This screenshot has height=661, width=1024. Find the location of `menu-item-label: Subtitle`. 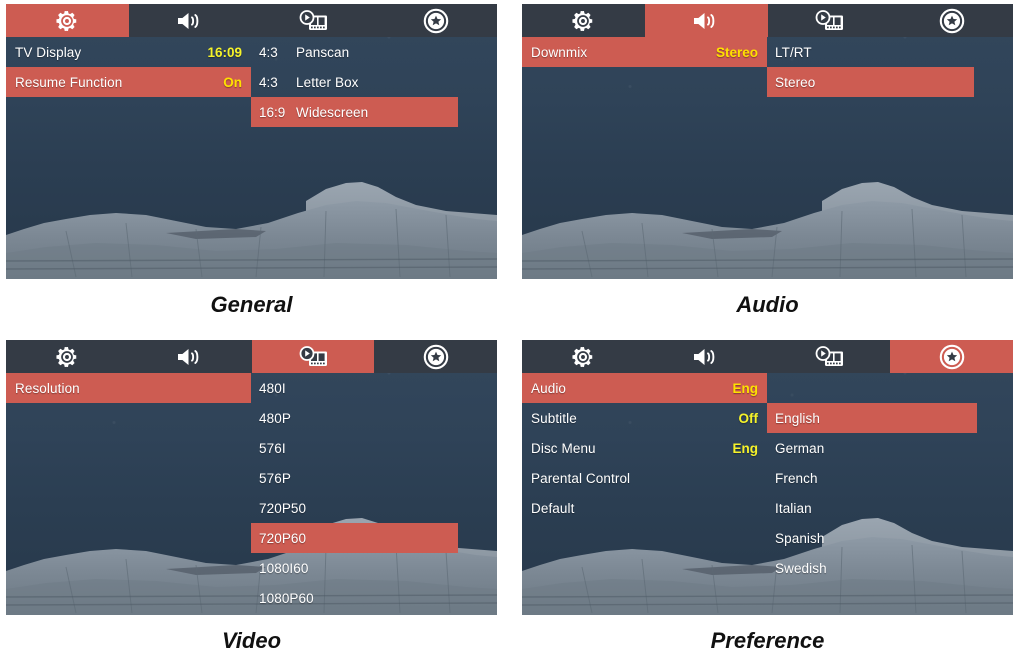

menu-item-label: Subtitle is located at coordinates (554, 418).